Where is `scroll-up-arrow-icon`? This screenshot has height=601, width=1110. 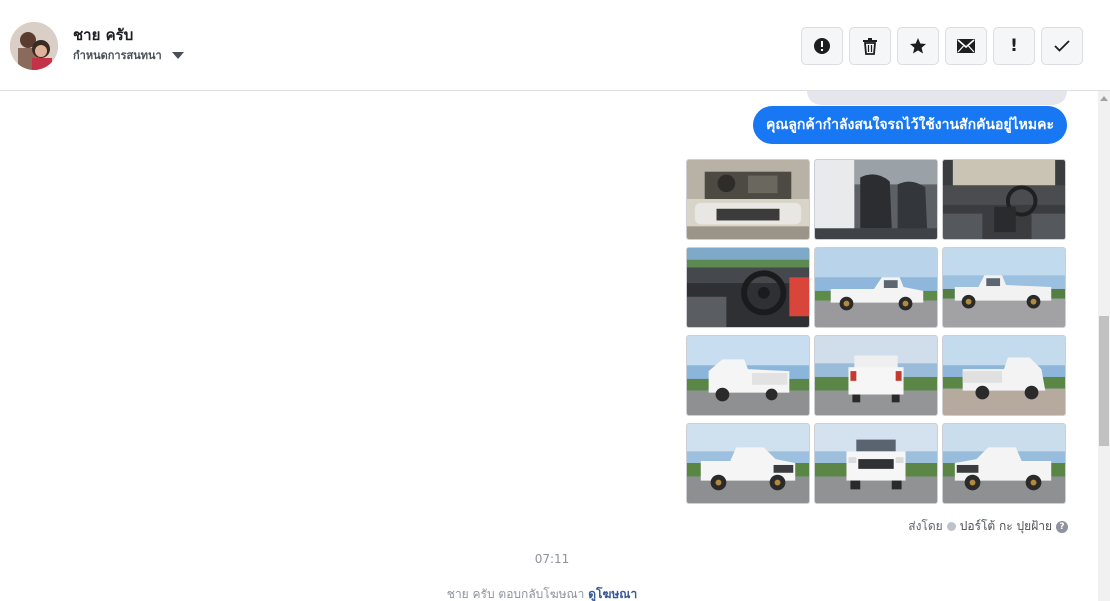 scroll-up-arrow-icon is located at coordinates (1104, 98).